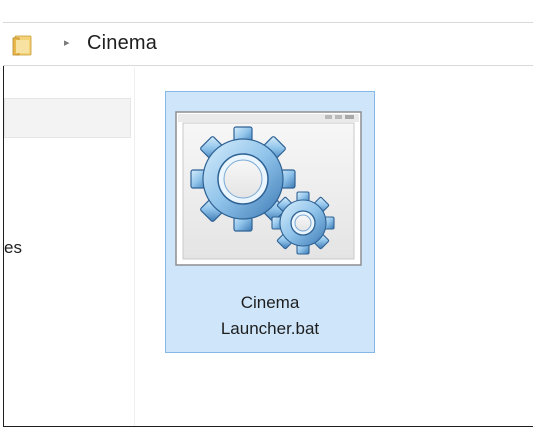 Image resolution: width=533 pixels, height=432 pixels. What do you see at coordinates (268, 44) in the screenshot?
I see `address-bar: ▸ Cinema` at bounding box center [268, 44].